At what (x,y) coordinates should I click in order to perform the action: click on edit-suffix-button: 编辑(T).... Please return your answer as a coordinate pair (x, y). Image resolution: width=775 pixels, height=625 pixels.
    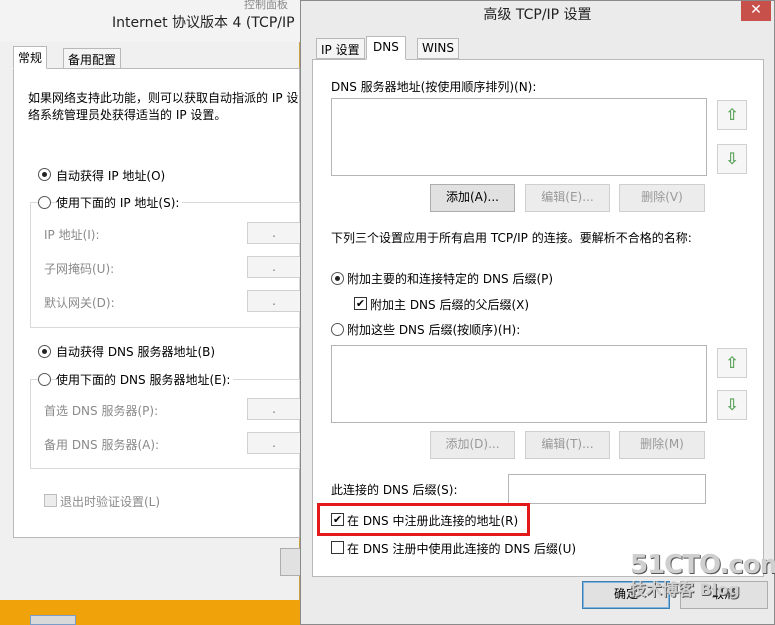
    Looking at the image, I should click on (567, 445).